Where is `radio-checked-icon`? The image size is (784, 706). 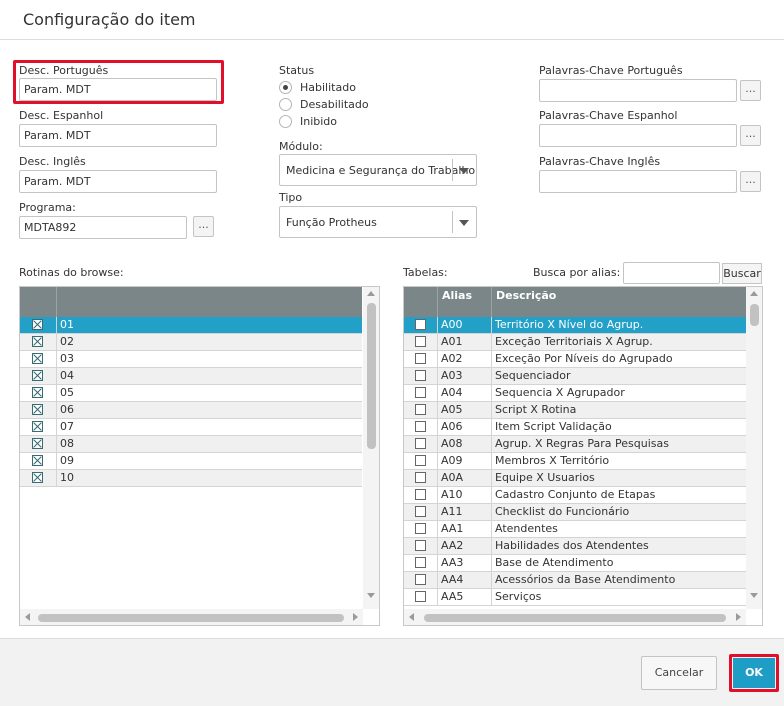 radio-checked-icon is located at coordinates (285, 87).